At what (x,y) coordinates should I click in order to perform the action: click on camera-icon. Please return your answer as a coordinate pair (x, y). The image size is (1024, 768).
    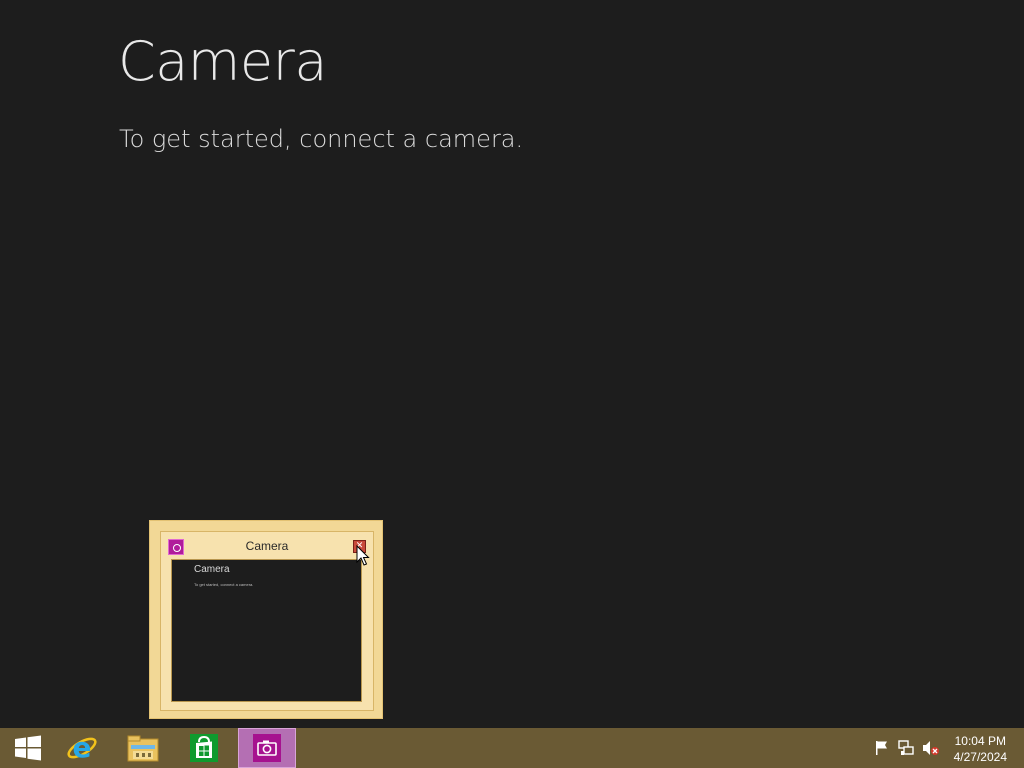
    Looking at the image, I should click on (267, 748).